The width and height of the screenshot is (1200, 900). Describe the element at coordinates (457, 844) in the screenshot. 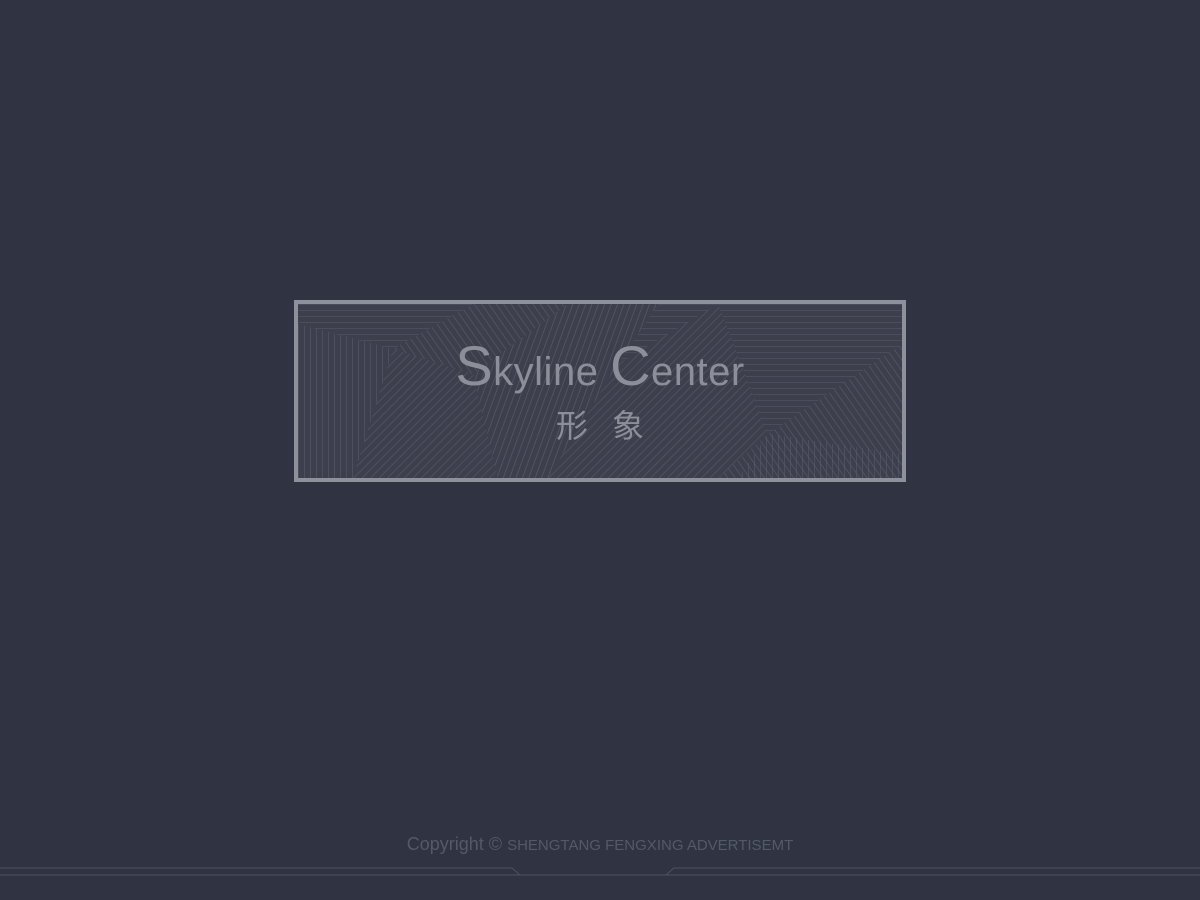

I see `copyright-prefix: Copyright ©` at that location.